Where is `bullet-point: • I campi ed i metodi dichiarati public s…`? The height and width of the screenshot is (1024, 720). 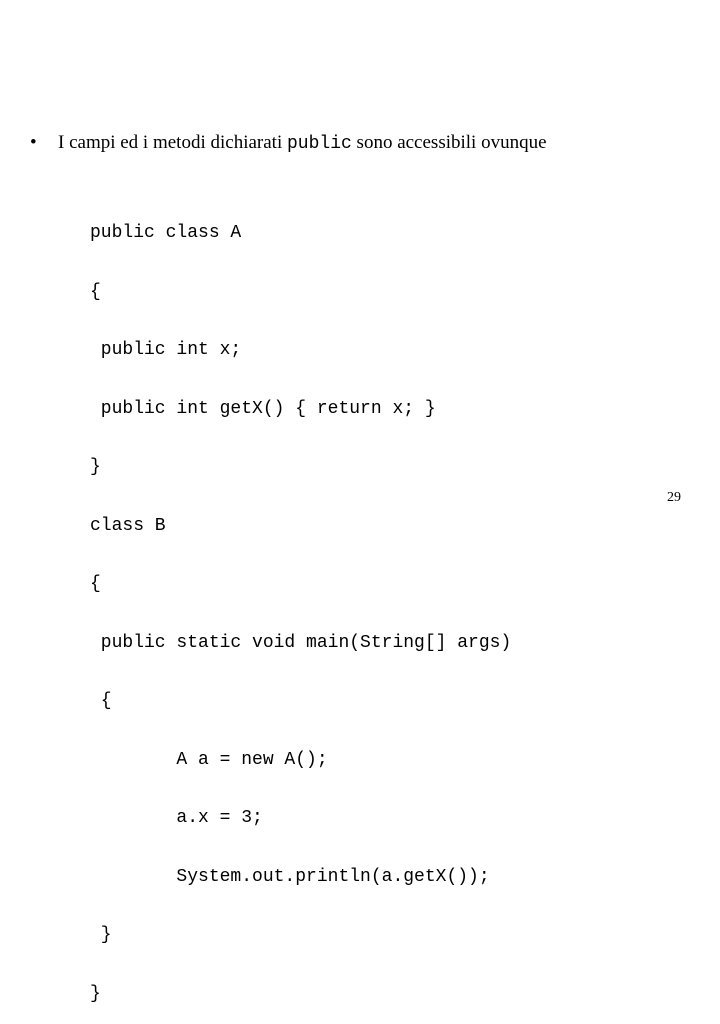
bullet-point: • I campi ed i metodi dichiarati public s… is located at coordinates (288, 143).